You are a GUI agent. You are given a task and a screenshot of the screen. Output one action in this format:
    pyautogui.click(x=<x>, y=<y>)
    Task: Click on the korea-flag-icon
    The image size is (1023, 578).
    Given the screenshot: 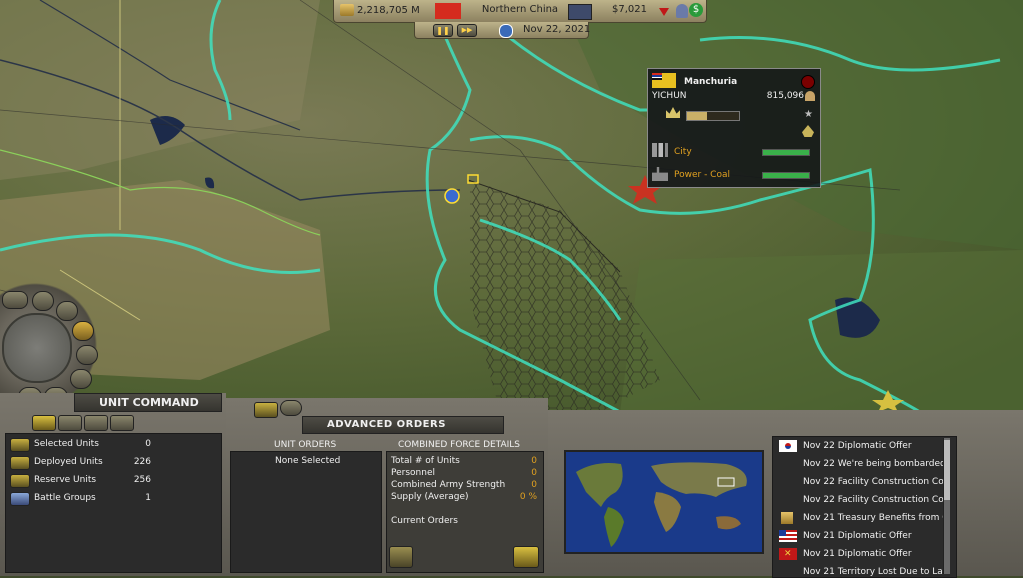 What is the action you would take?
    pyautogui.click(x=788, y=446)
    